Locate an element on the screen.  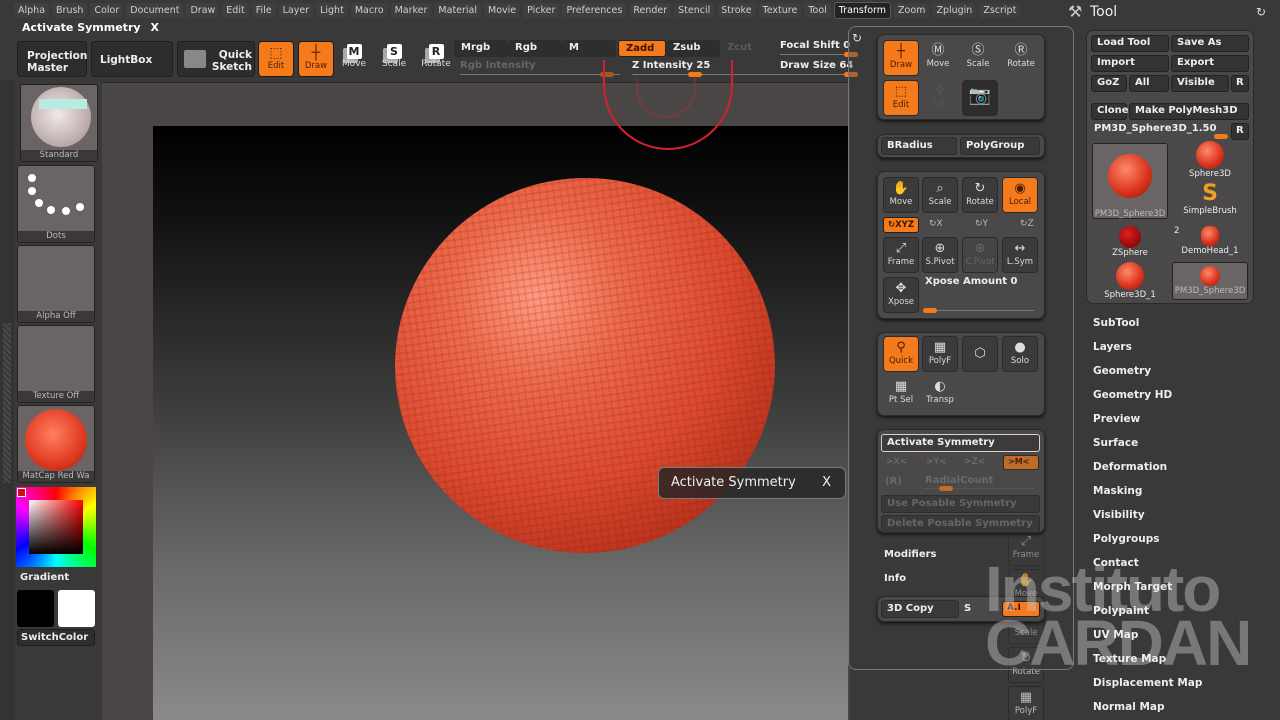
lsym-button: ↔ L.Sym is located at coordinates (1020, 255).